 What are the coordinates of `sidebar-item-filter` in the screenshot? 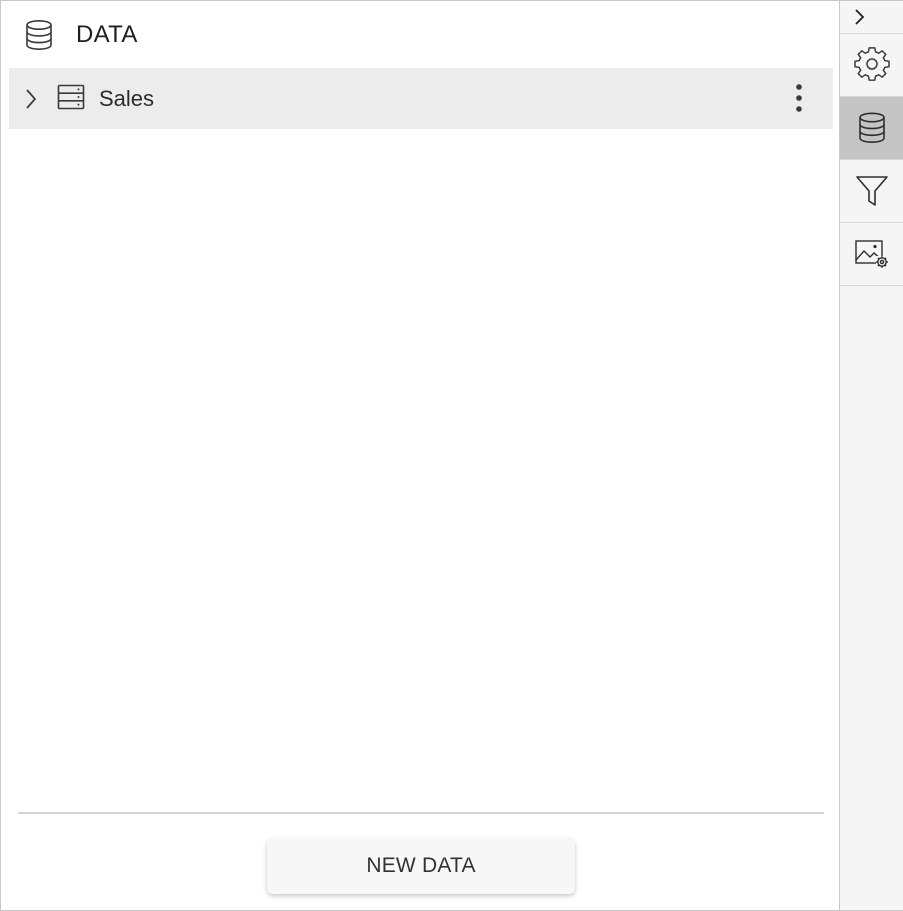 It's located at (871, 191).